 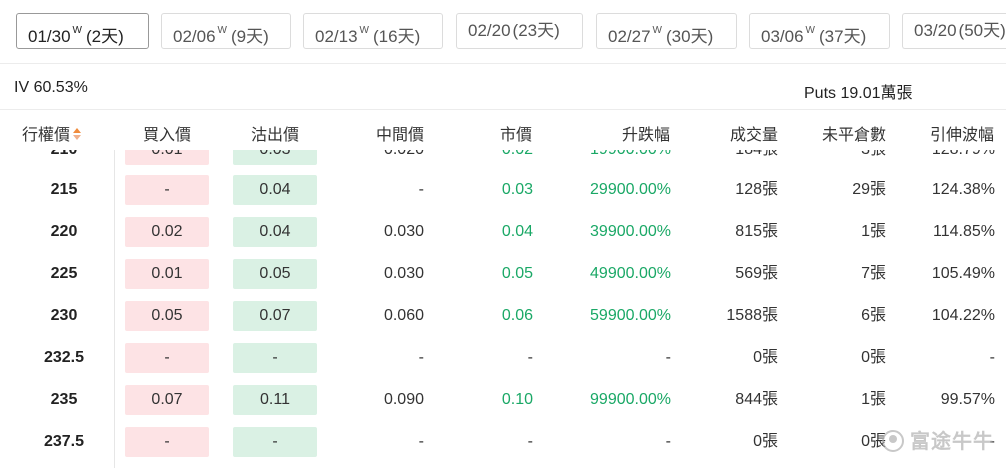 What do you see at coordinates (250, 36) in the screenshot?
I see `expiry-days: (9天)` at bounding box center [250, 36].